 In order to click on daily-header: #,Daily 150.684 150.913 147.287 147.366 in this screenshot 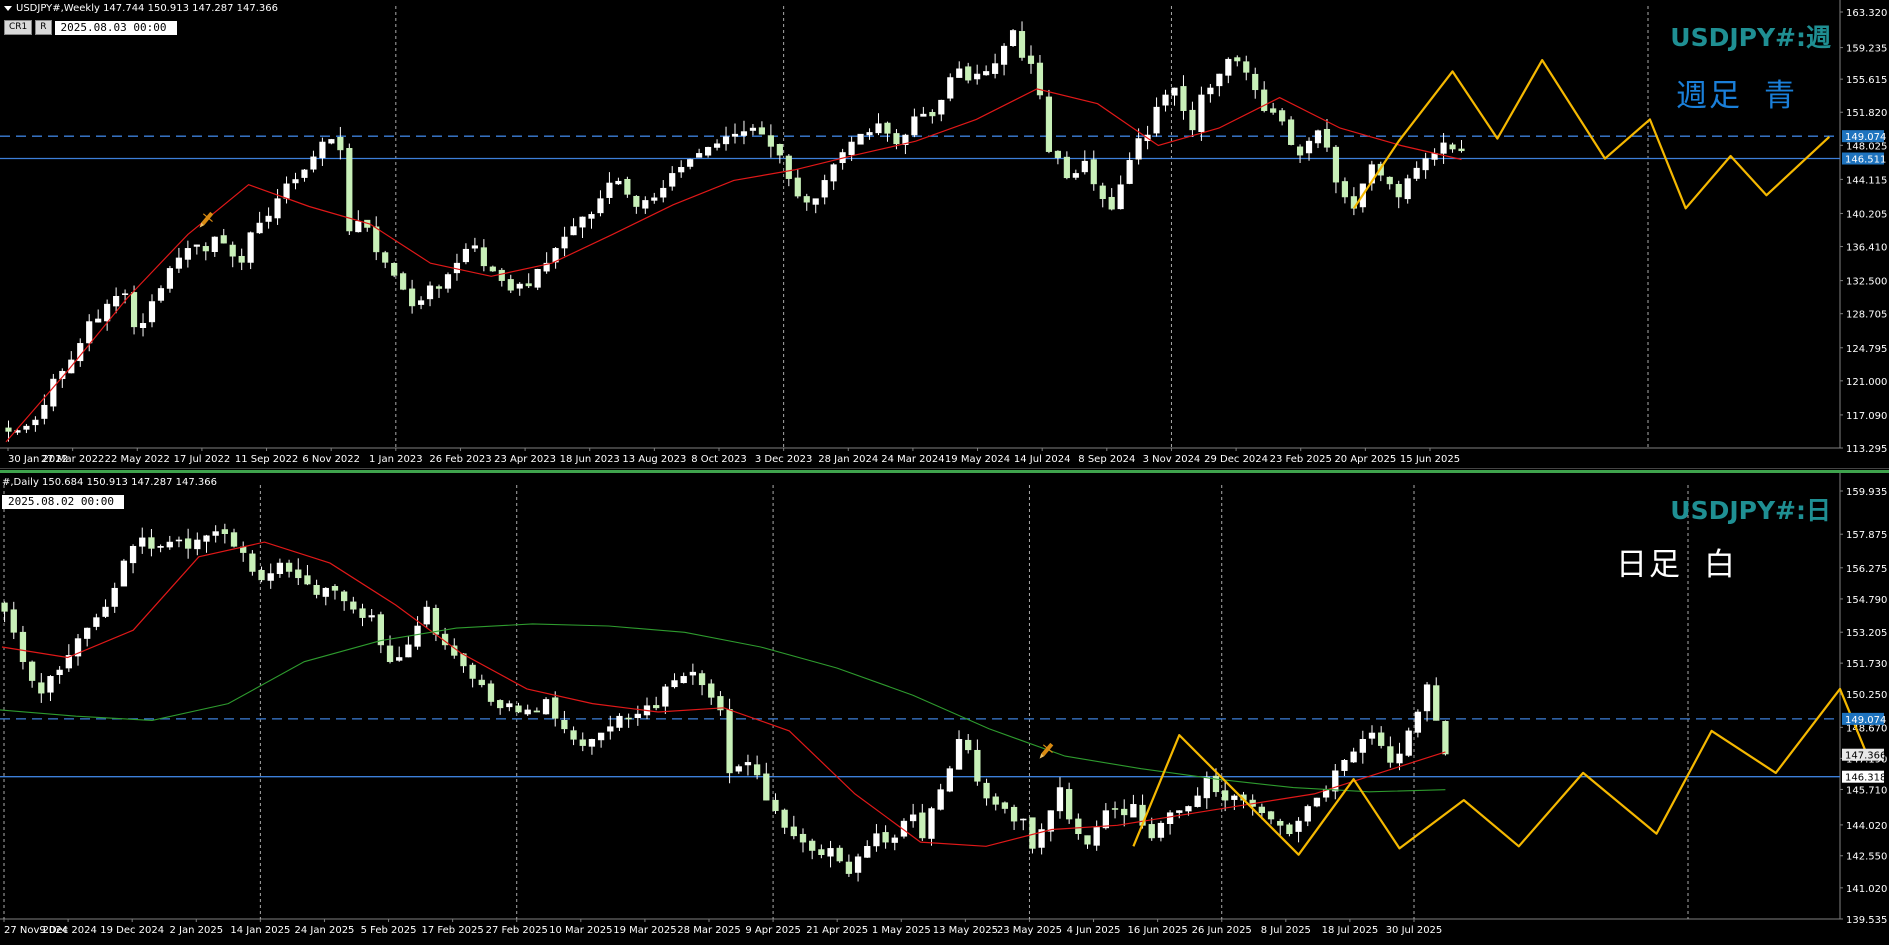, I will do `click(109, 482)`.